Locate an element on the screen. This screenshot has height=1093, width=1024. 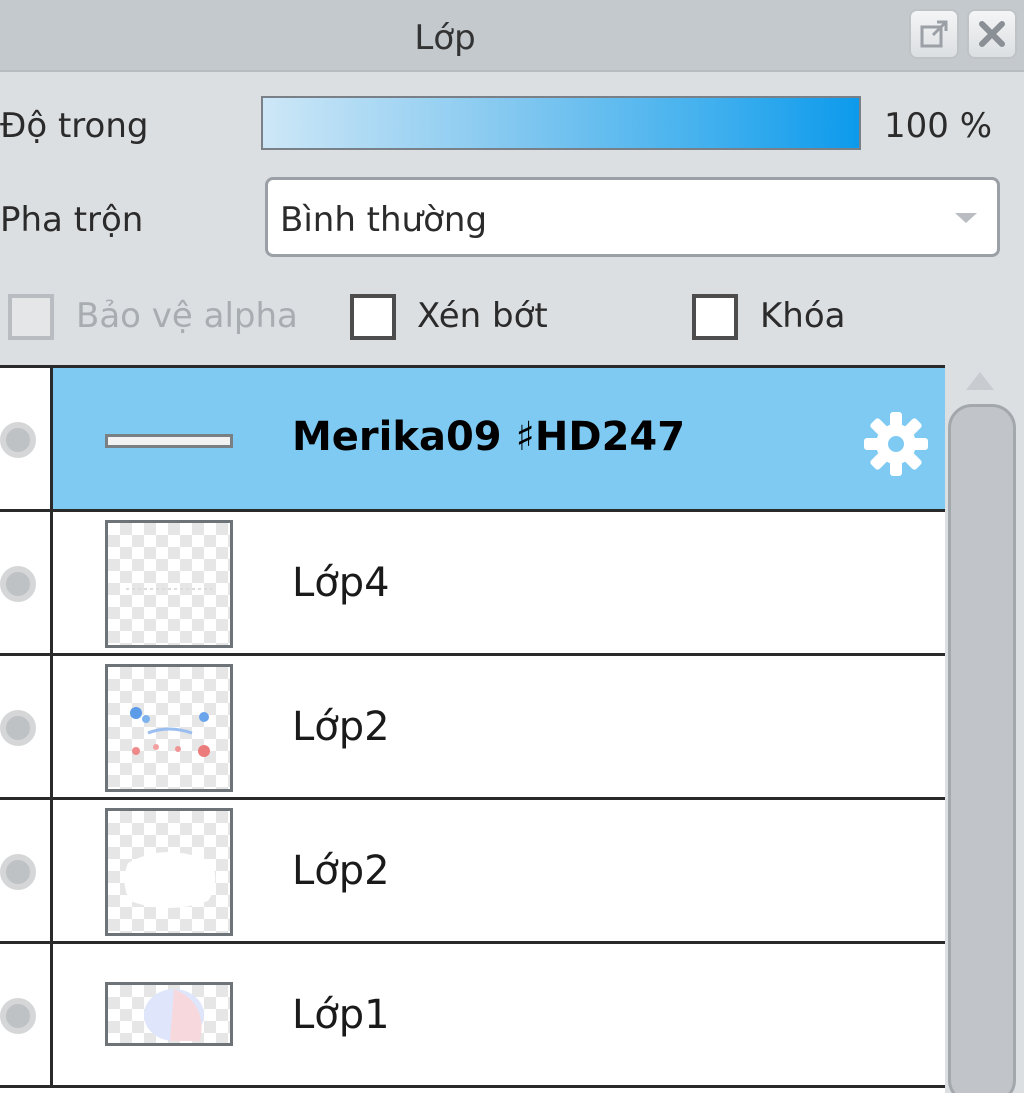
opacity-label: Độ trong is located at coordinates (74, 126).